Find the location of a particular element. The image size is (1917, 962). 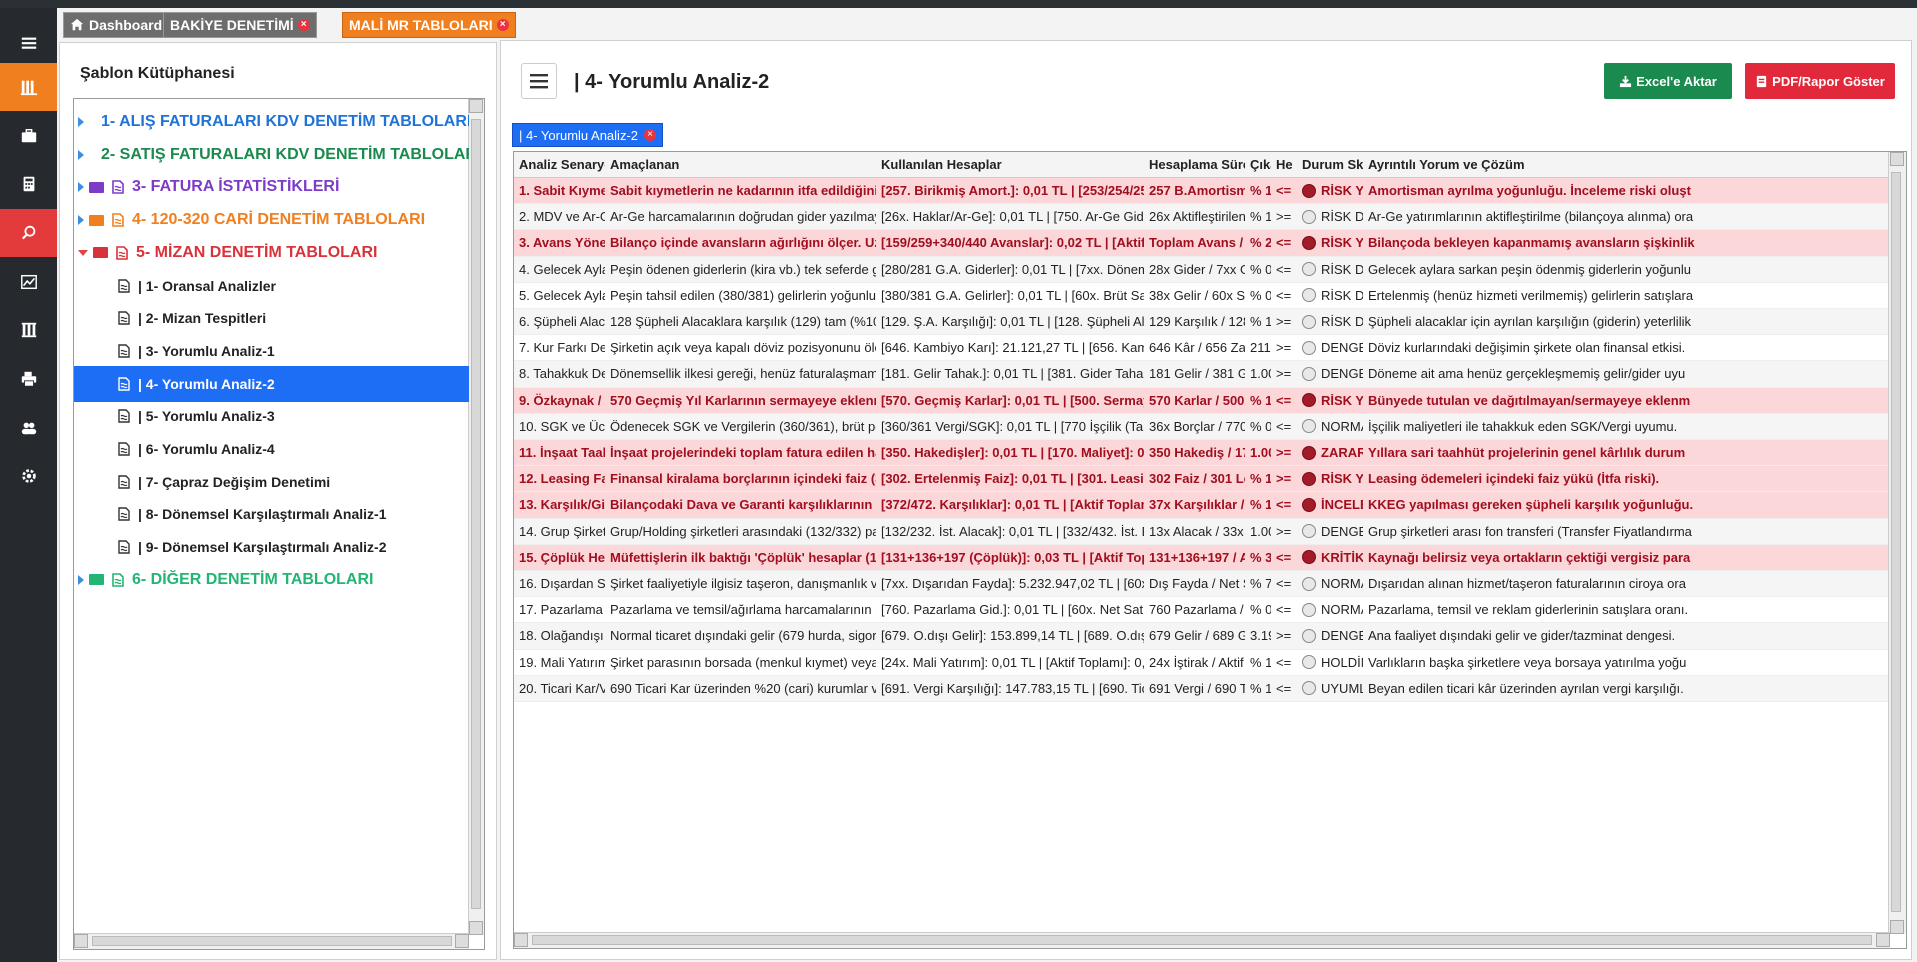

tree-item: | 1- Oransal Analizler is located at coordinates (271, 286).